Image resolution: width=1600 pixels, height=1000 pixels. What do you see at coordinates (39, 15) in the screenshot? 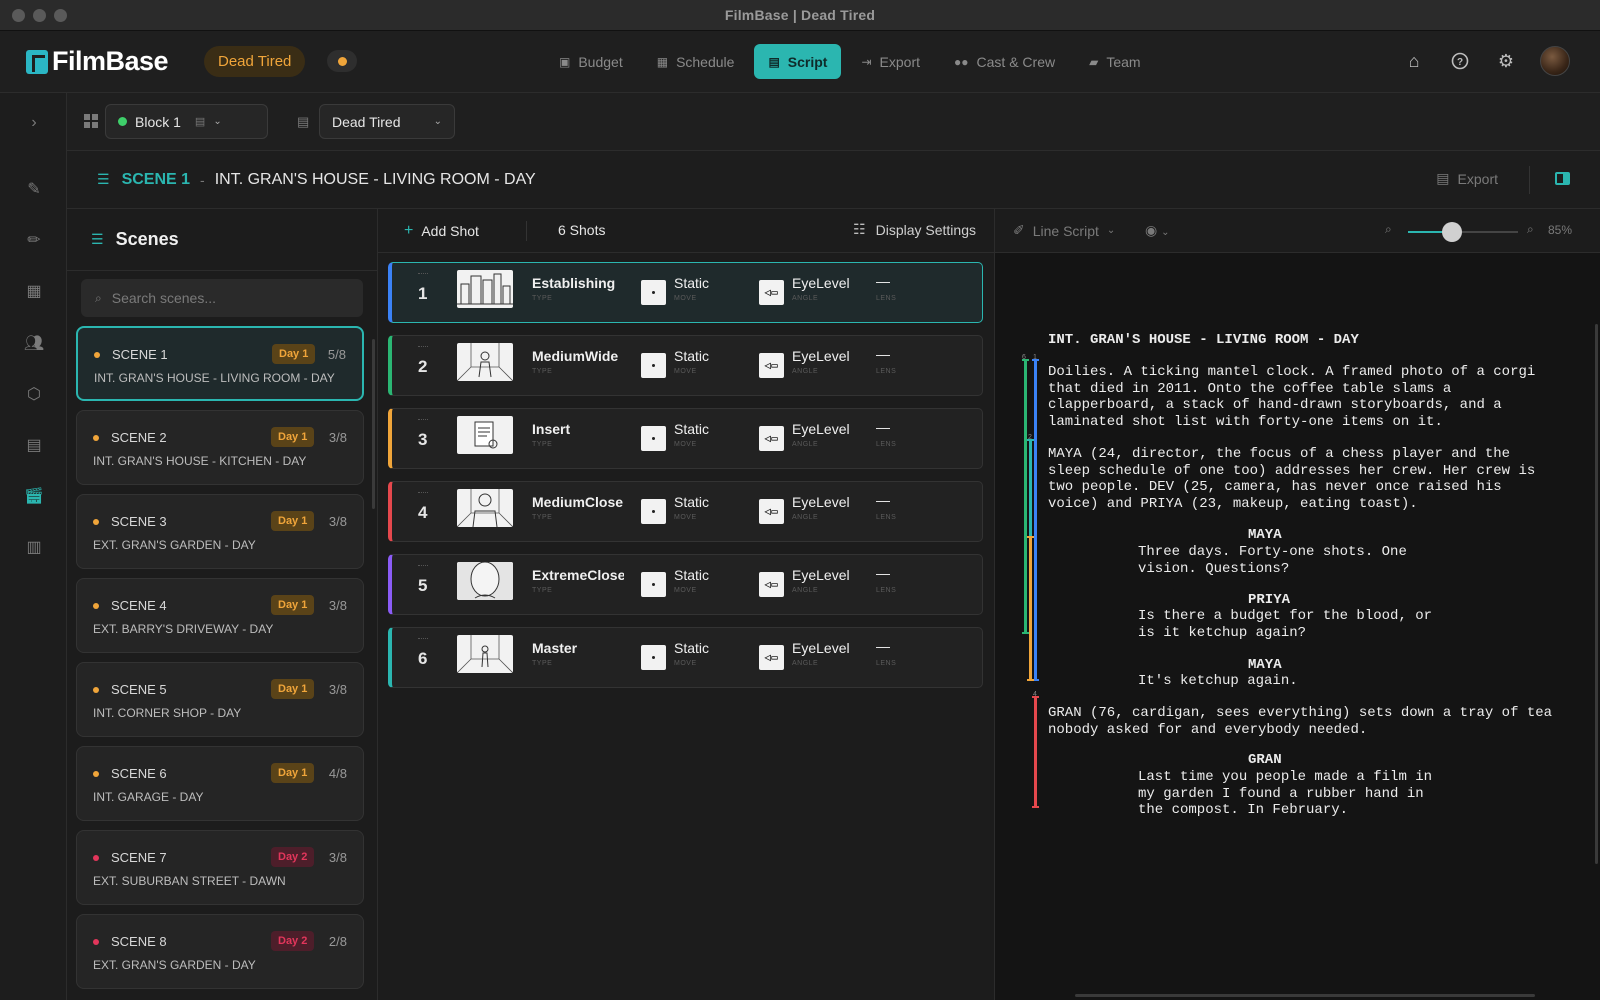
I see `minimize-window-button` at bounding box center [39, 15].